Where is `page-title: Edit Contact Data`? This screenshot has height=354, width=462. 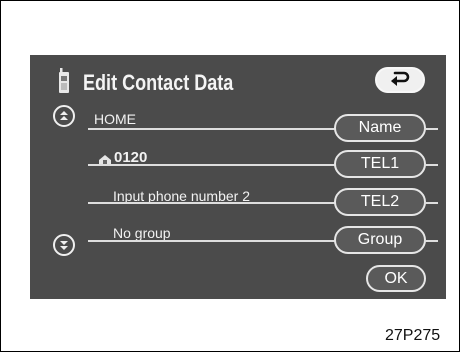 page-title: Edit Contact Data is located at coordinates (158, 82).